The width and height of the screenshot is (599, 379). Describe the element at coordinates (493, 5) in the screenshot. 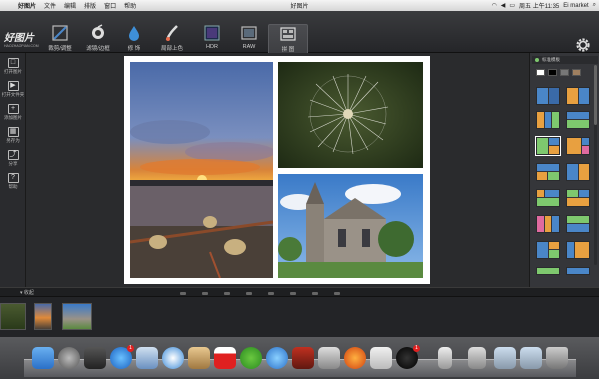

I see `wifi-icon: ◠` at that location.